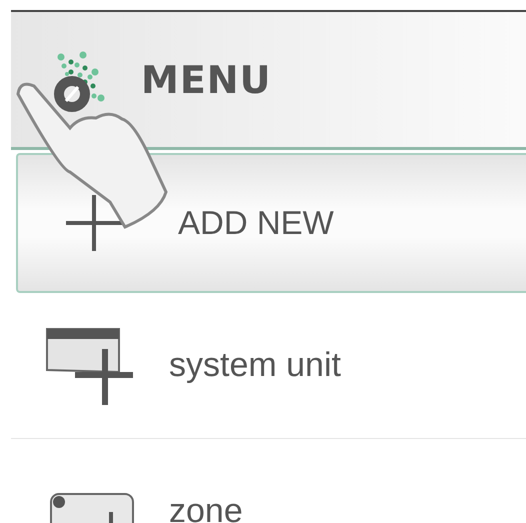  I want to click on window-plus-icon, so click(90, 365).